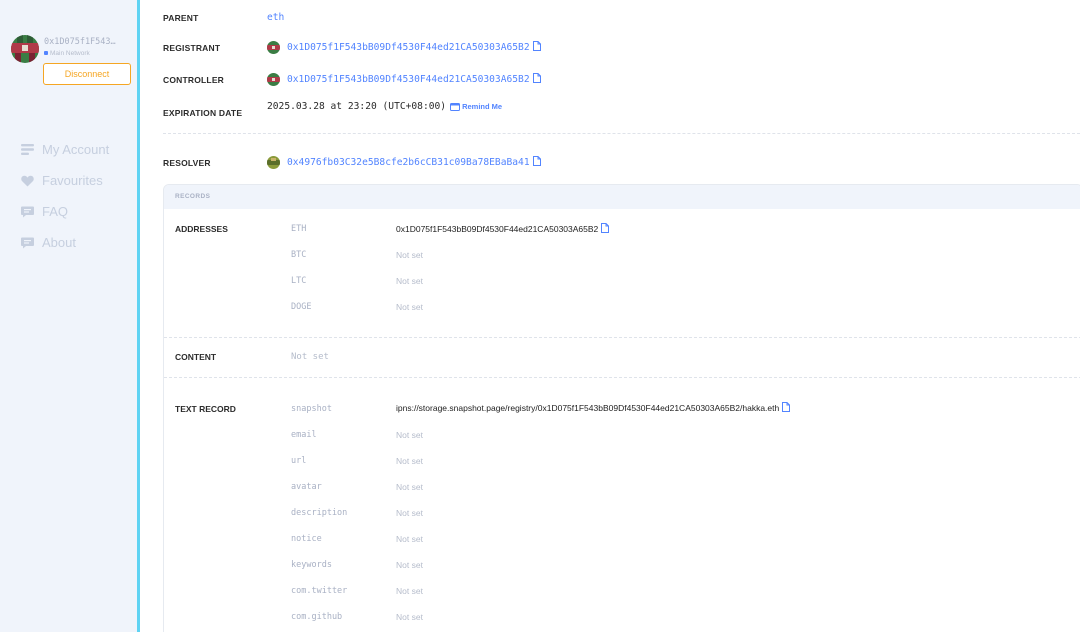 The height and width of the screenshot is (632, 1080). I want to click on record-value-notice: Not set, so click(409, 539).